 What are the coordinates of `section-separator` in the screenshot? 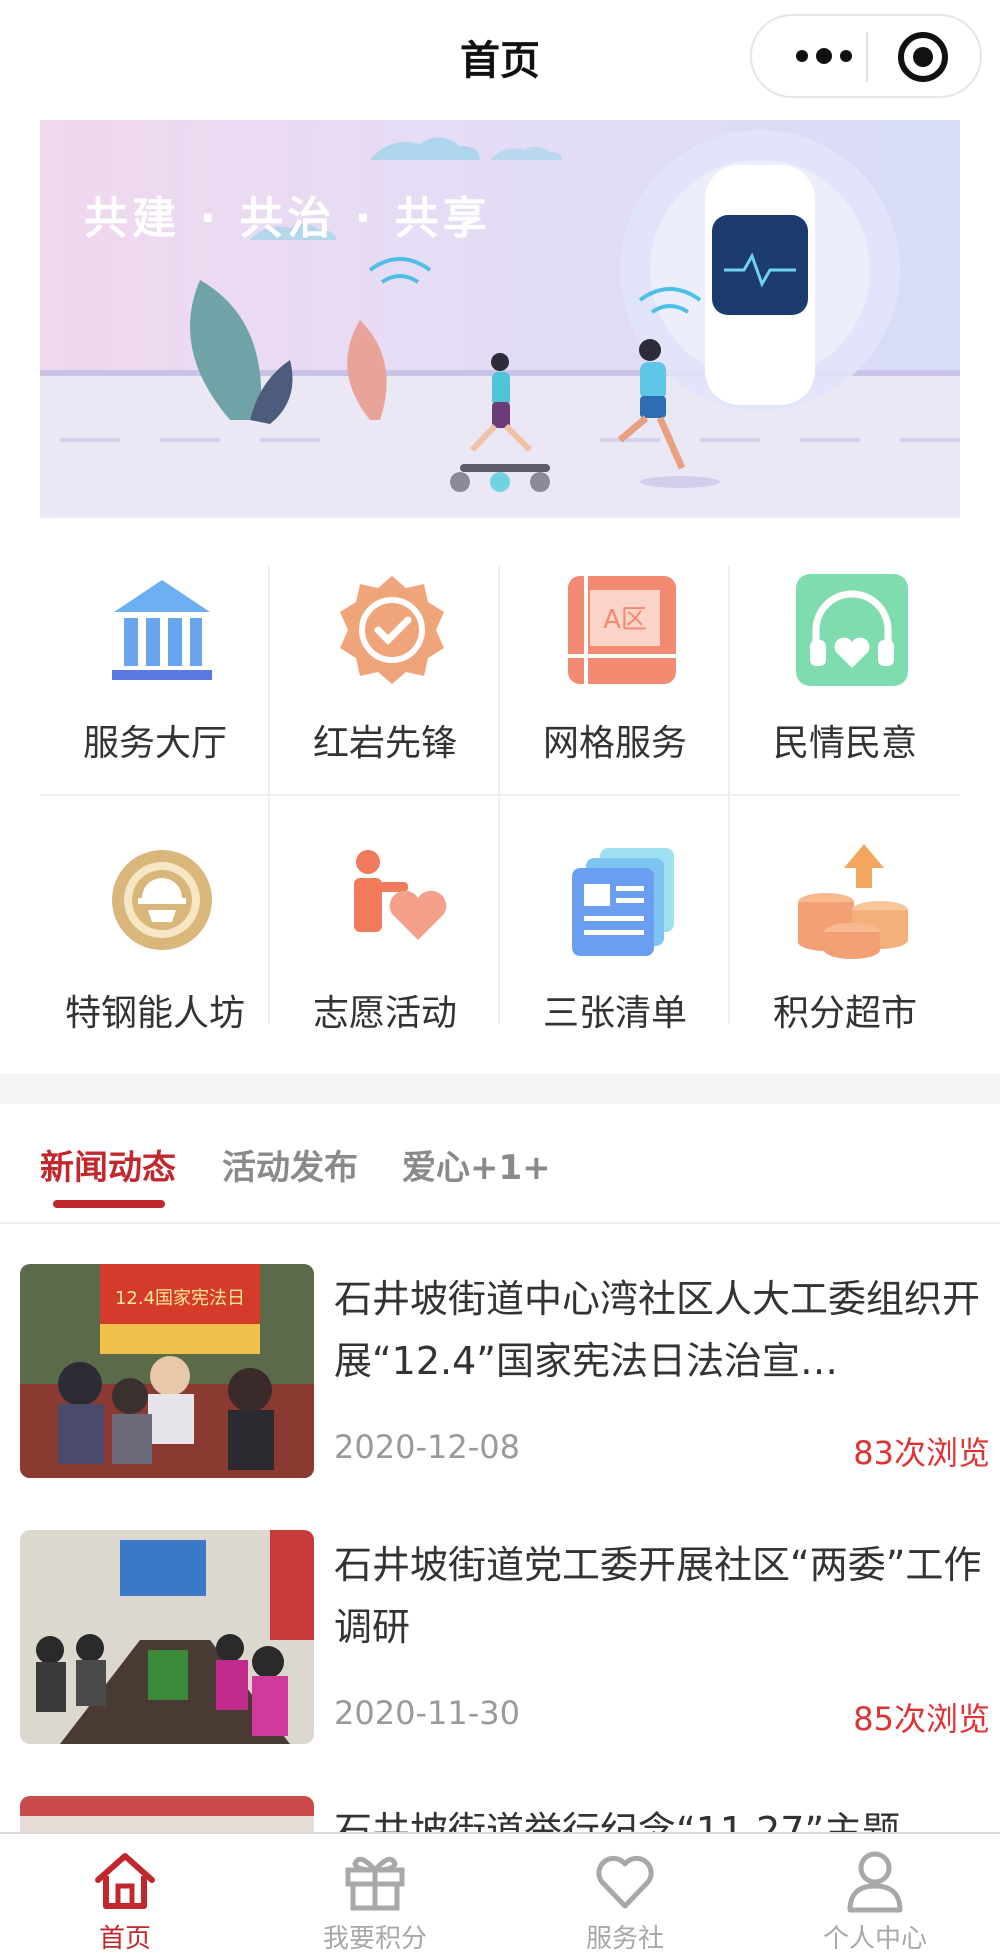 It's located at (500, 1089).